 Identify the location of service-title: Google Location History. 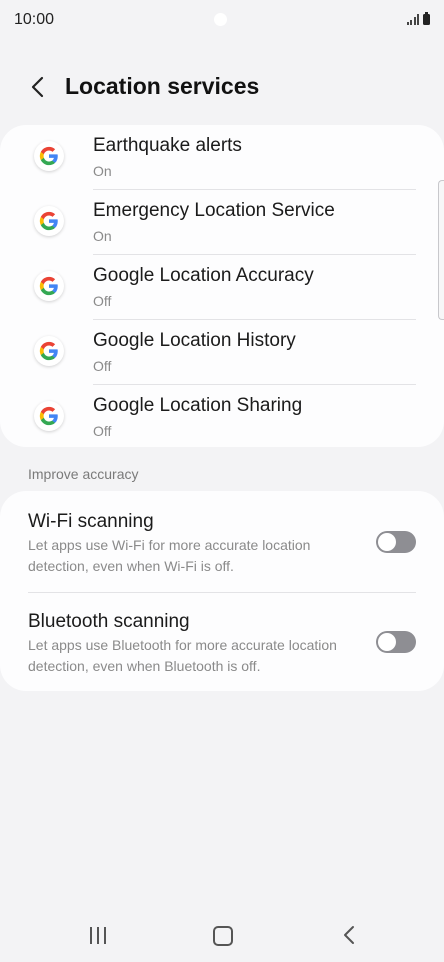
(194, 340).